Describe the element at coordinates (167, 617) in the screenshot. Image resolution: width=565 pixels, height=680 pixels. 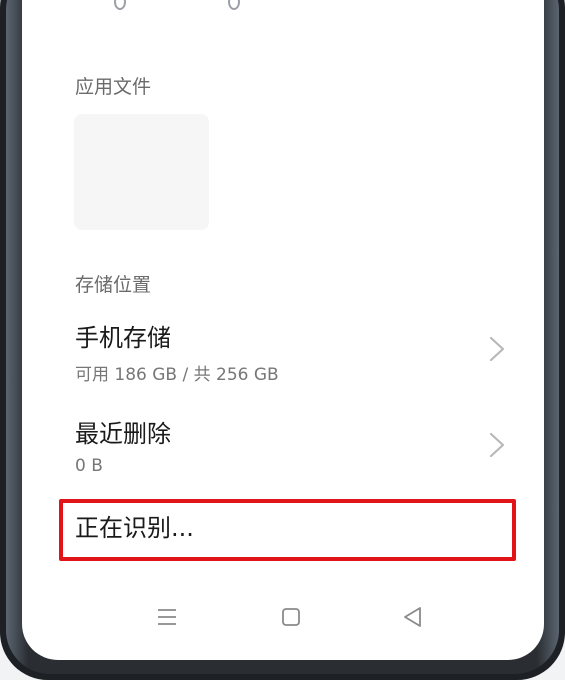
I see `menu-icon` at that location.